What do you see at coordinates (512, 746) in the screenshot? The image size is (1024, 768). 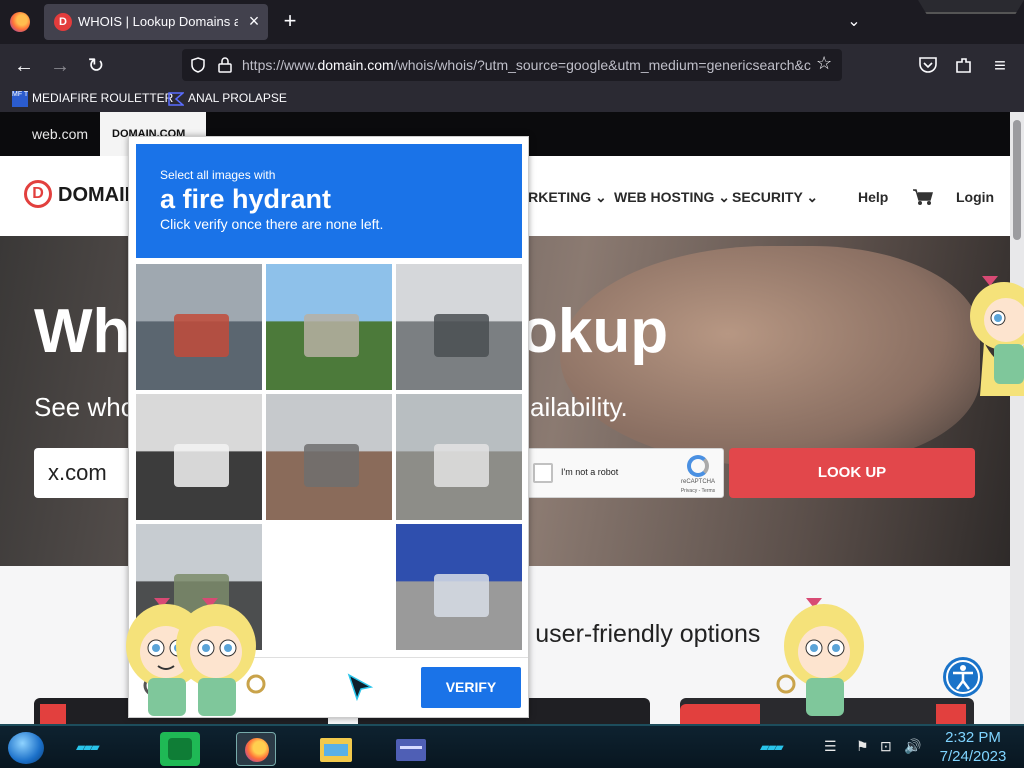 I see `taskbar: ▰▰▰ ▰▰▰ ☰ ⚑ ⊡ 🔊 2:32 PM 7/24/2023` at bounding box center [512, 746].